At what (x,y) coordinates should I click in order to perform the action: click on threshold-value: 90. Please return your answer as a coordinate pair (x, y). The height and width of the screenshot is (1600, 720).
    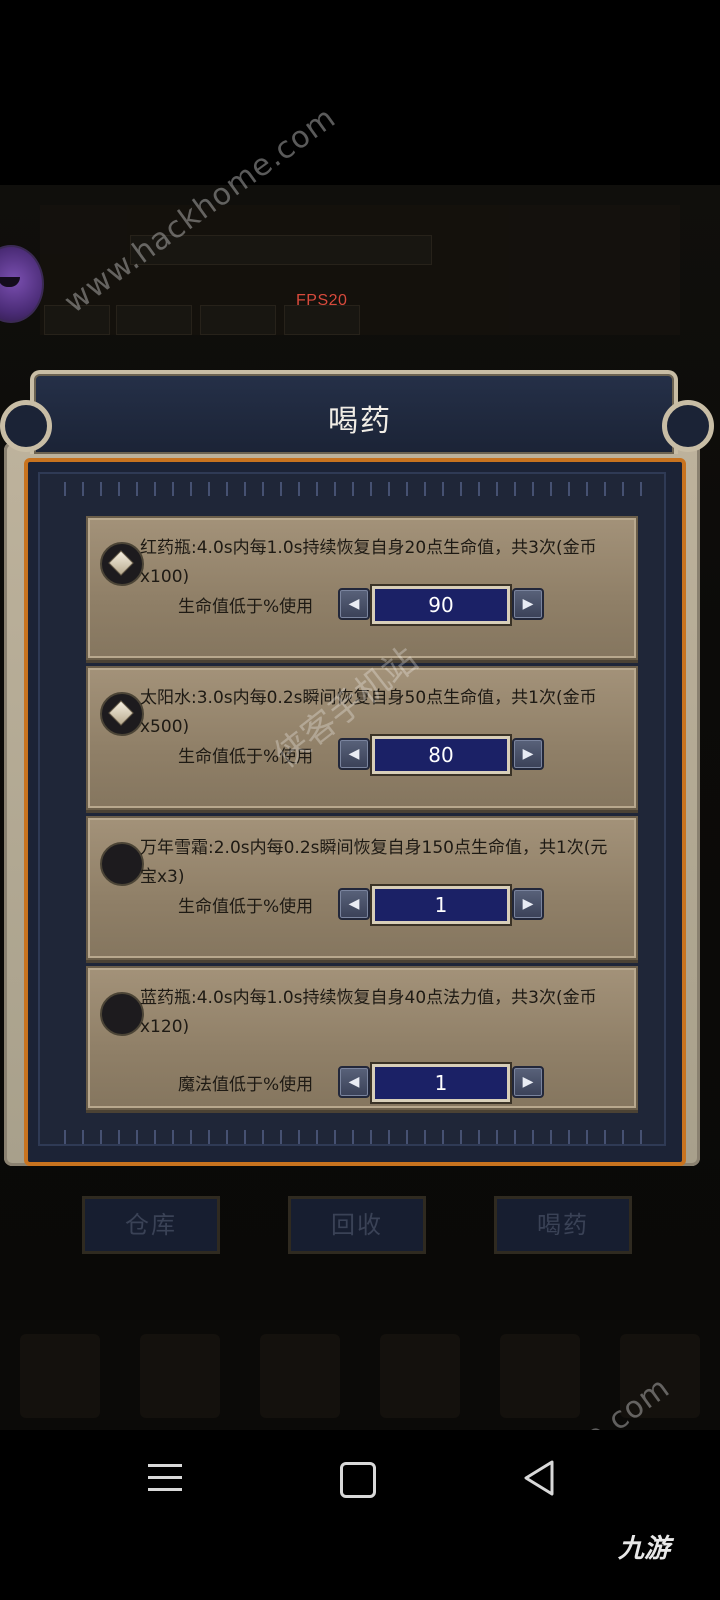
    Looking at the image, I should click on (441, 605).